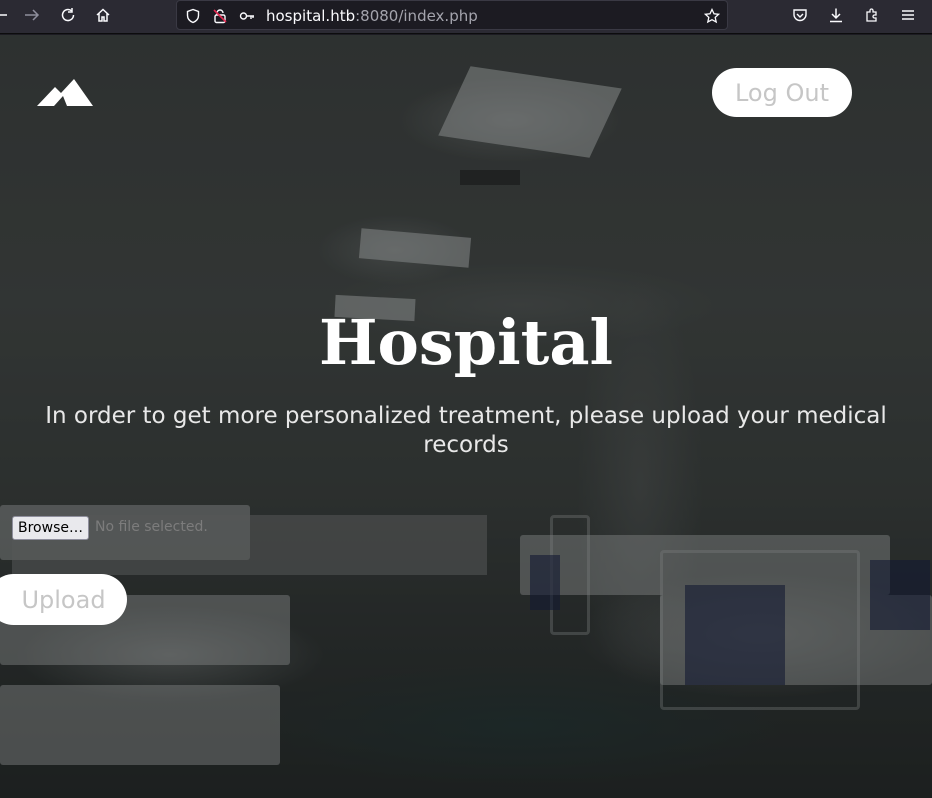 The image size is (932, 798). I want to click on shield-icon, so click(193, 16).